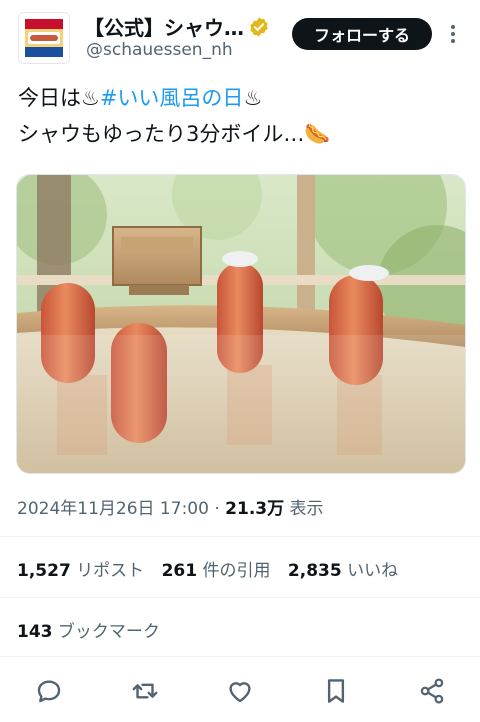 The width and height of the screenshot is (480, 722). I want to click on quotes-stat: 261 件の引用, so click(216, 568).